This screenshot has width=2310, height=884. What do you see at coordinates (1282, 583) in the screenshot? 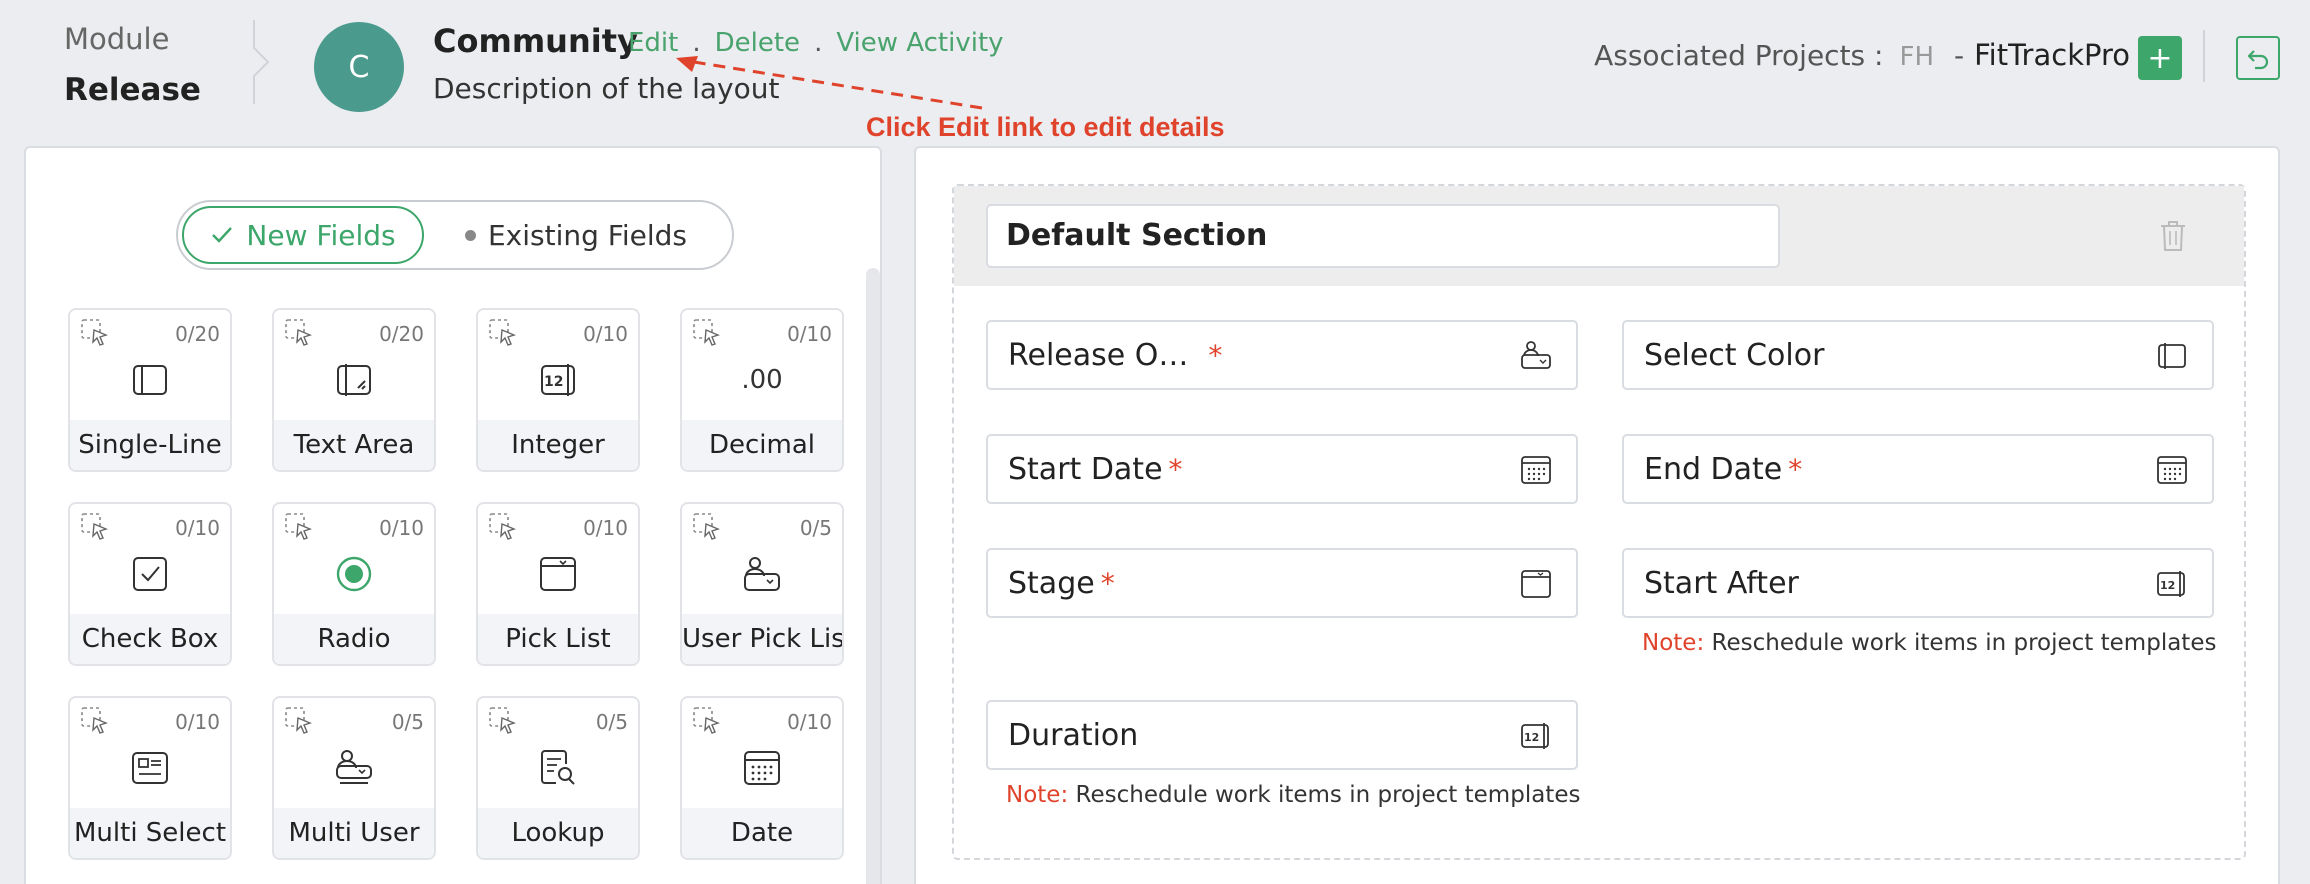
I see `field-stage: Stage *` at bounding box center [1282, 583].